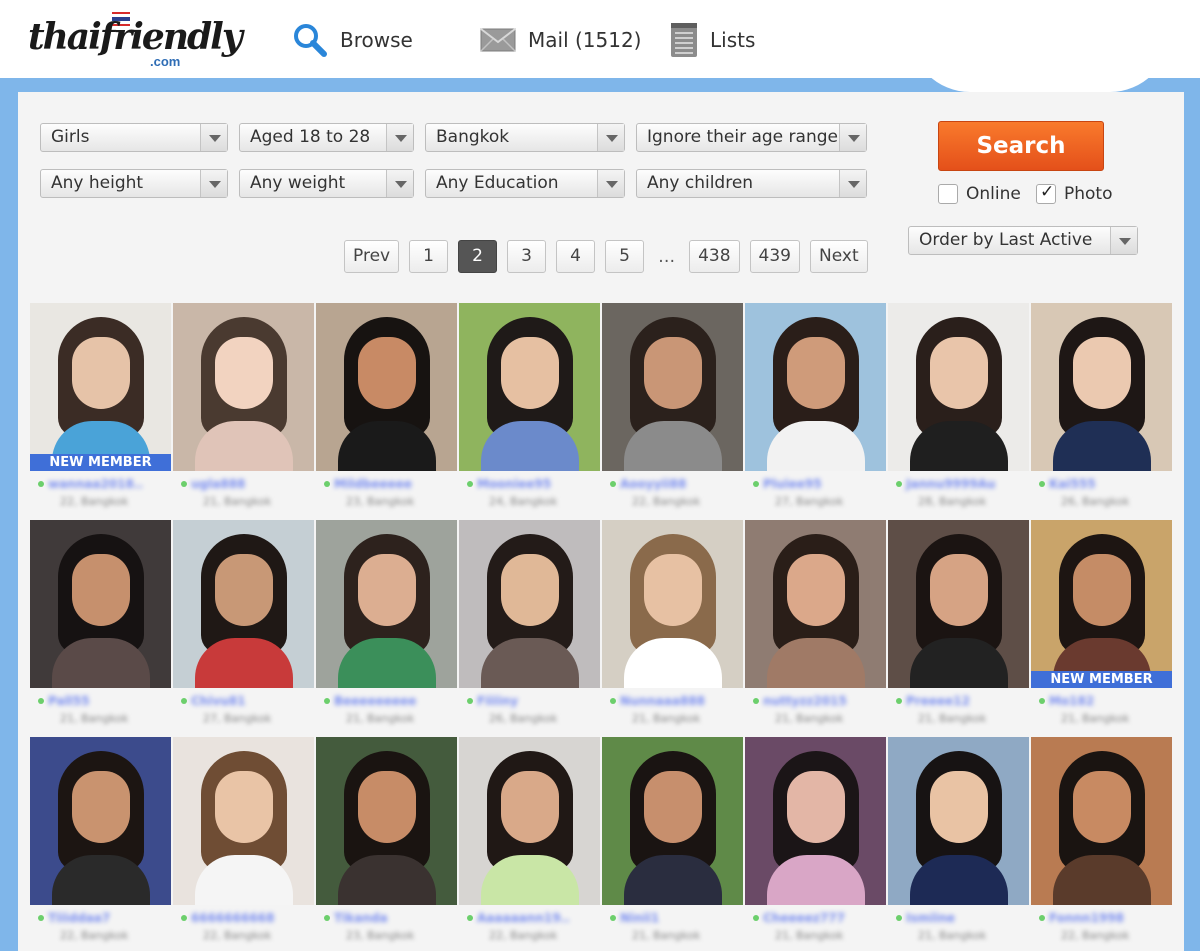  Describe the element at coordinates (639, 918) in the screenshot. I see `profile-username: Ninii1` at that location.